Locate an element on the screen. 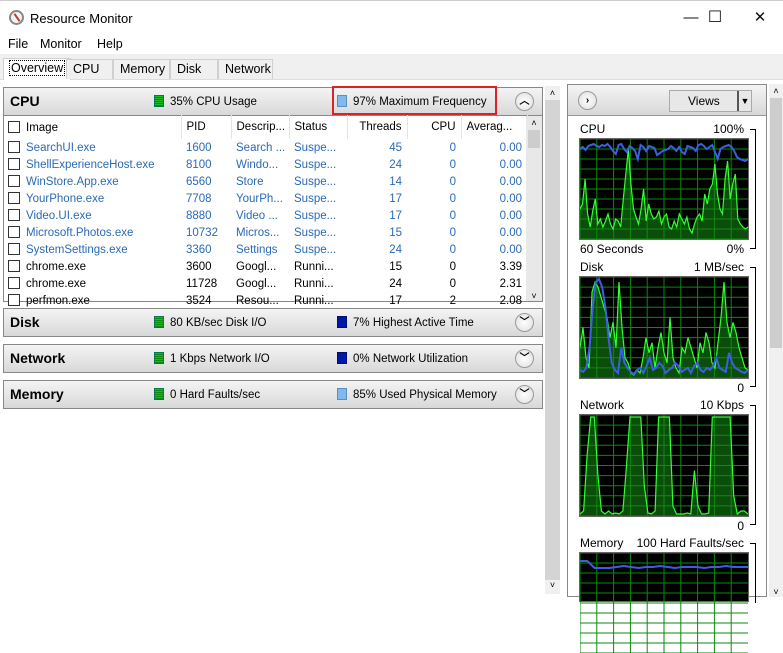 This screenshot has height=653, width=783. cell-image: SystemSettings.exe is located at coordinates (92, 249).